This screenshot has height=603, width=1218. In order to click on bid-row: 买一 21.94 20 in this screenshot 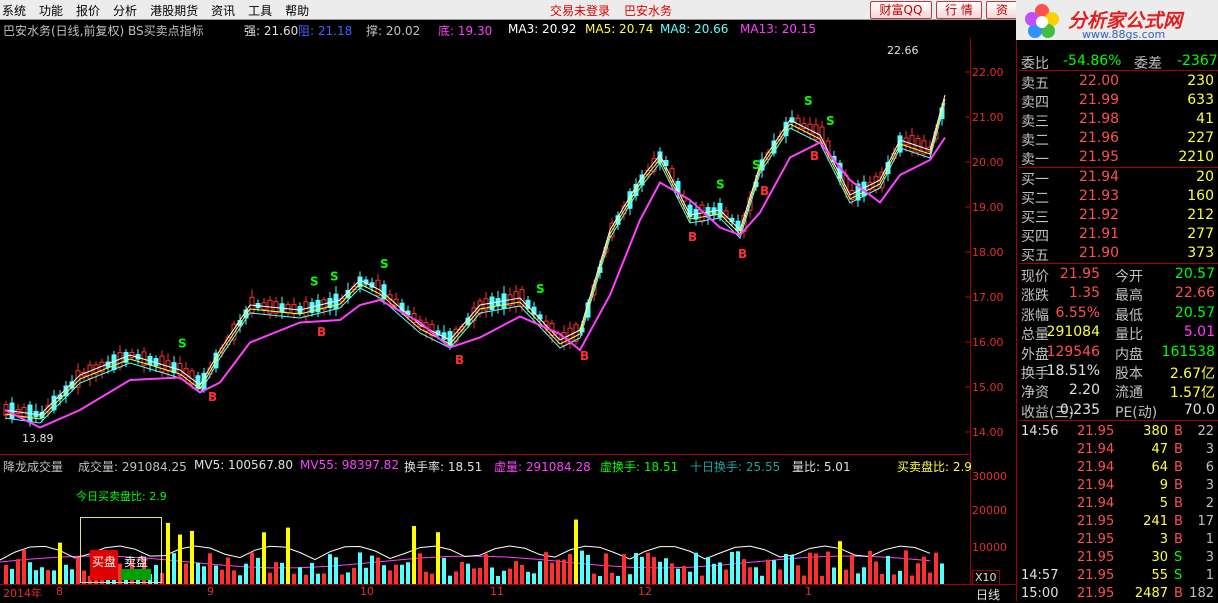, I will do `click(1118, 178)`.